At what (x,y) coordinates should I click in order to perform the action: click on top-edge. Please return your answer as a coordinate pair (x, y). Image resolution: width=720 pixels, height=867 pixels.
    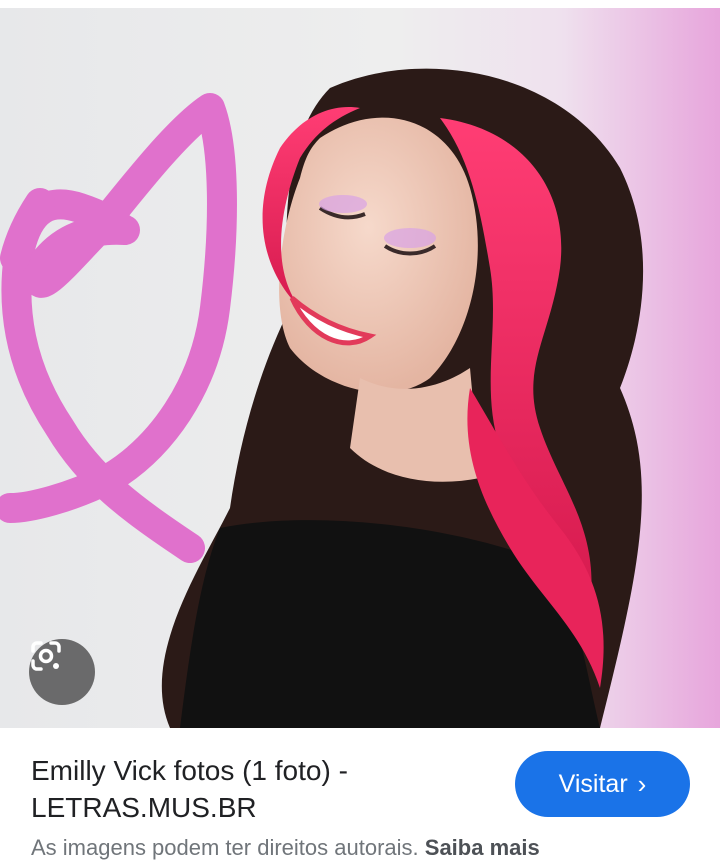
    Looking at the image, I should click on (360, 4).